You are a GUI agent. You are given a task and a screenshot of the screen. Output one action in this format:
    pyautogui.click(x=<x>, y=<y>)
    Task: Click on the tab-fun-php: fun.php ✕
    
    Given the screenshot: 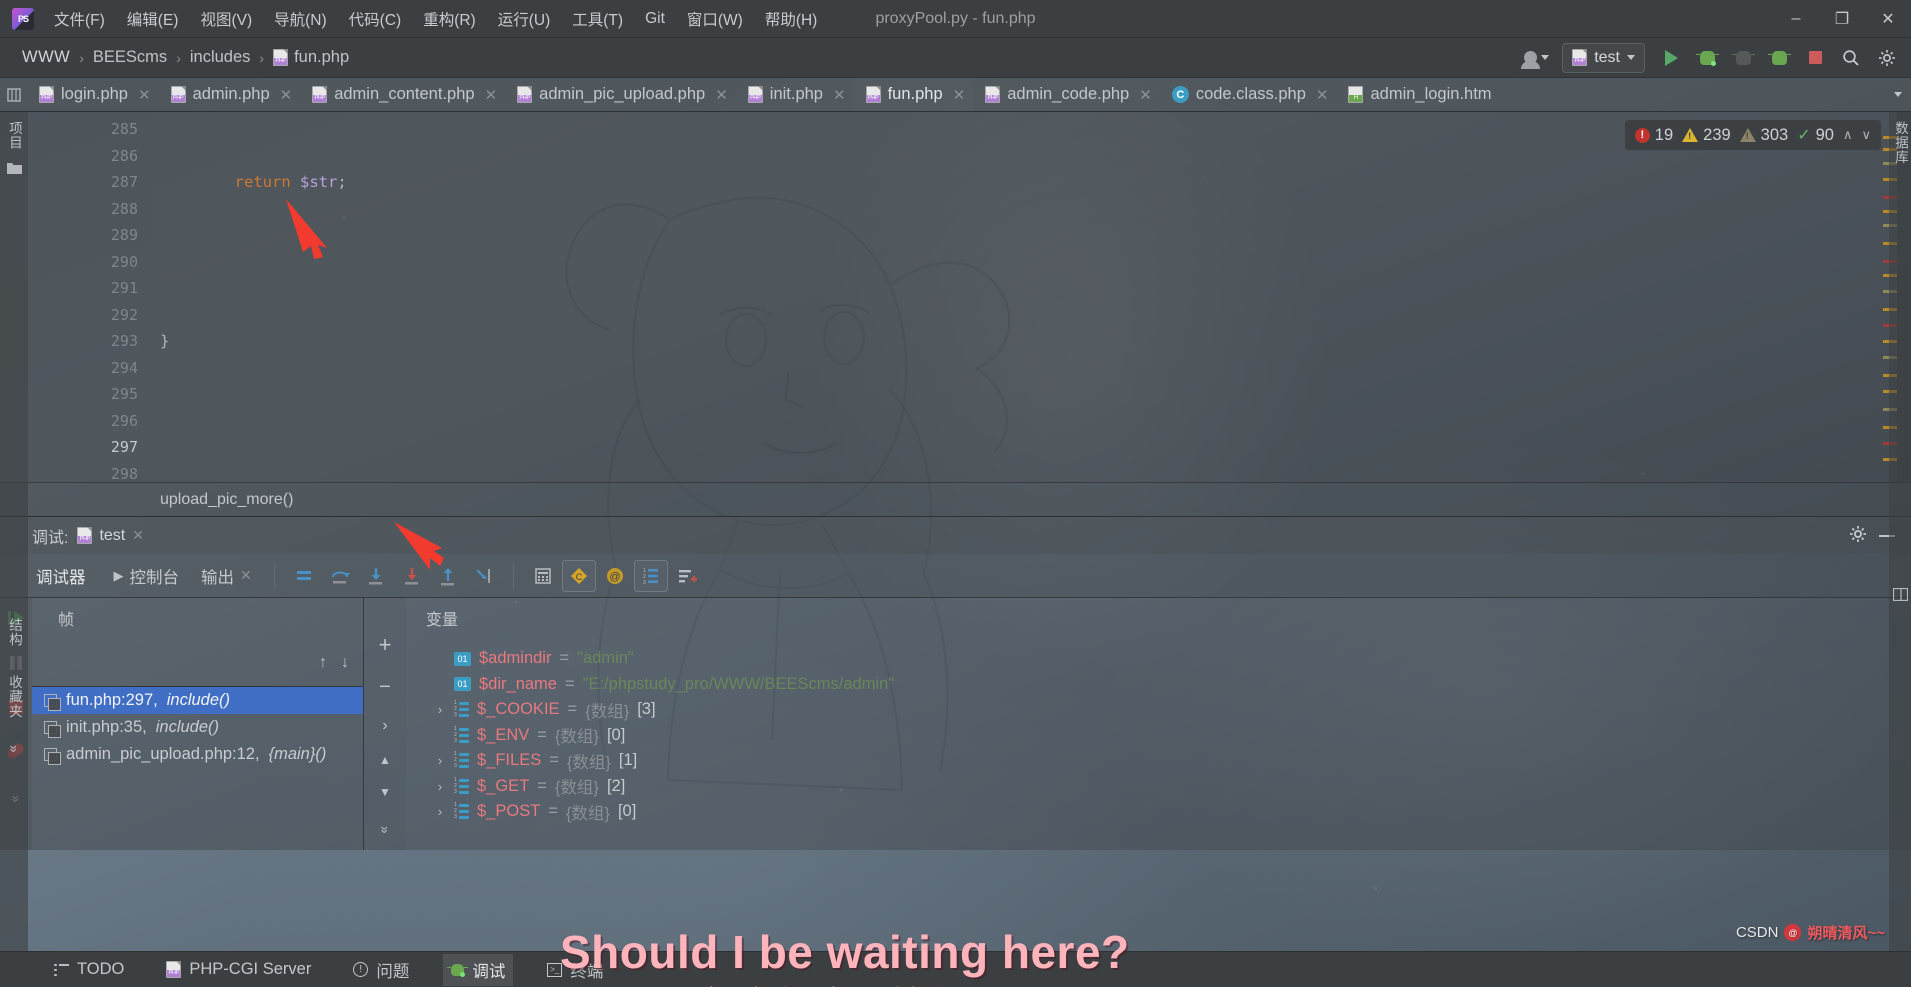 What is the action you would take?
    pyautogui.click(x=914, y=94)
    